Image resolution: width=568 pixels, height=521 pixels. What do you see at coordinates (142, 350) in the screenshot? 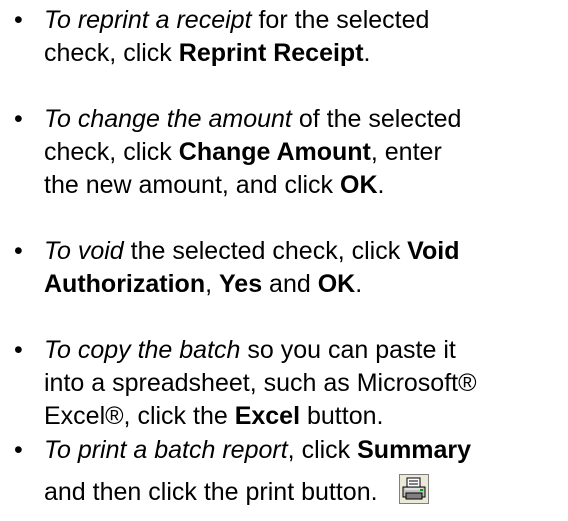
I see `task-phrase: To copy the batch` at bounding box center [142, 350].